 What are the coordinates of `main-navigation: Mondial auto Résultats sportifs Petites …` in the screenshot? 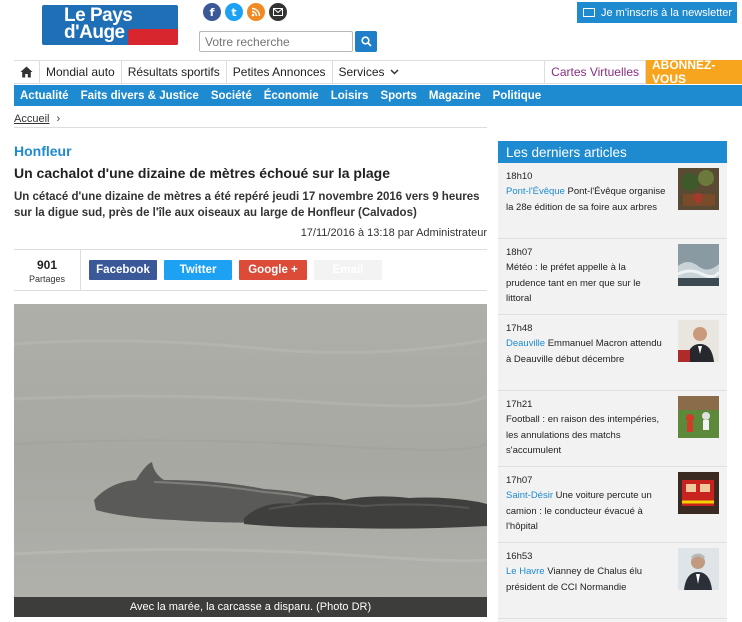 It's located at (378, 72).